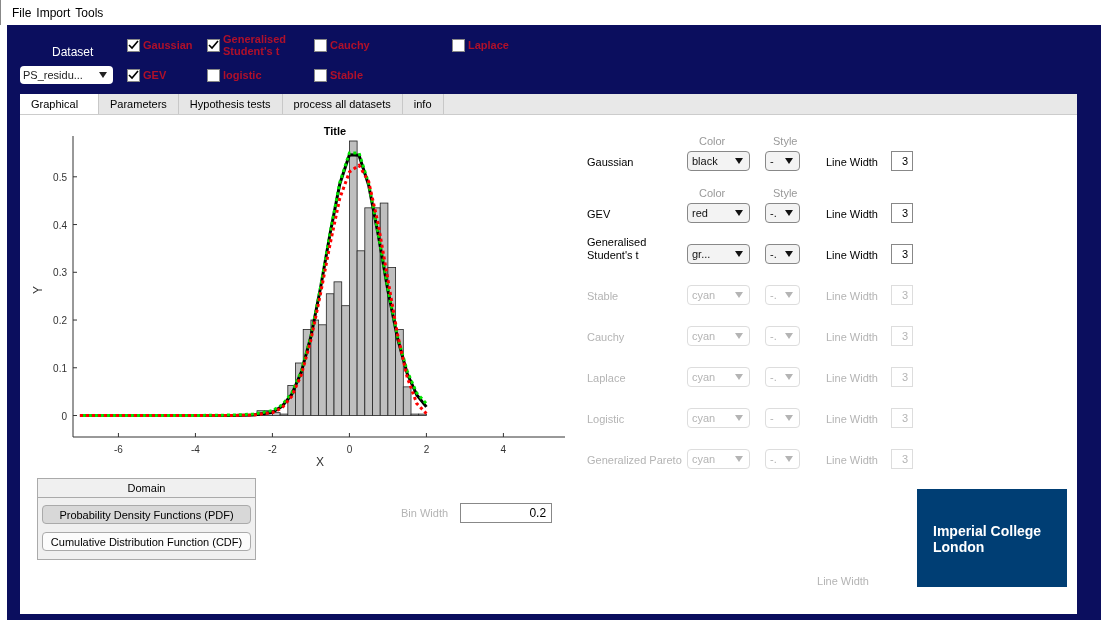  I want to click on row-label: Stable, so click(603, 296).